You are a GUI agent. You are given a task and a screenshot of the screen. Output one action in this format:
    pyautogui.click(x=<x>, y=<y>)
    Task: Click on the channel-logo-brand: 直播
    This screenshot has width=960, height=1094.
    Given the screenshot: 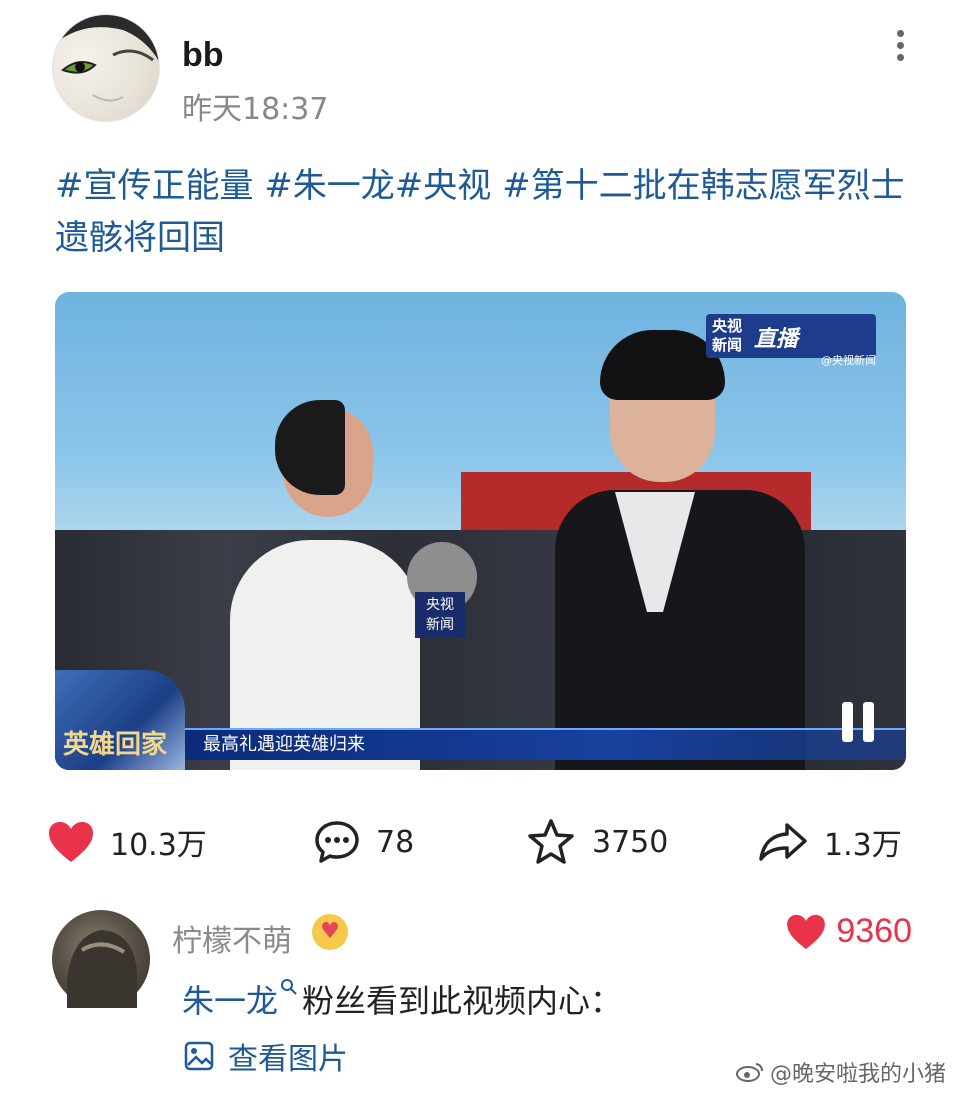 What is the action you would take?
    pyautogui.click(x=776, y=339)
    